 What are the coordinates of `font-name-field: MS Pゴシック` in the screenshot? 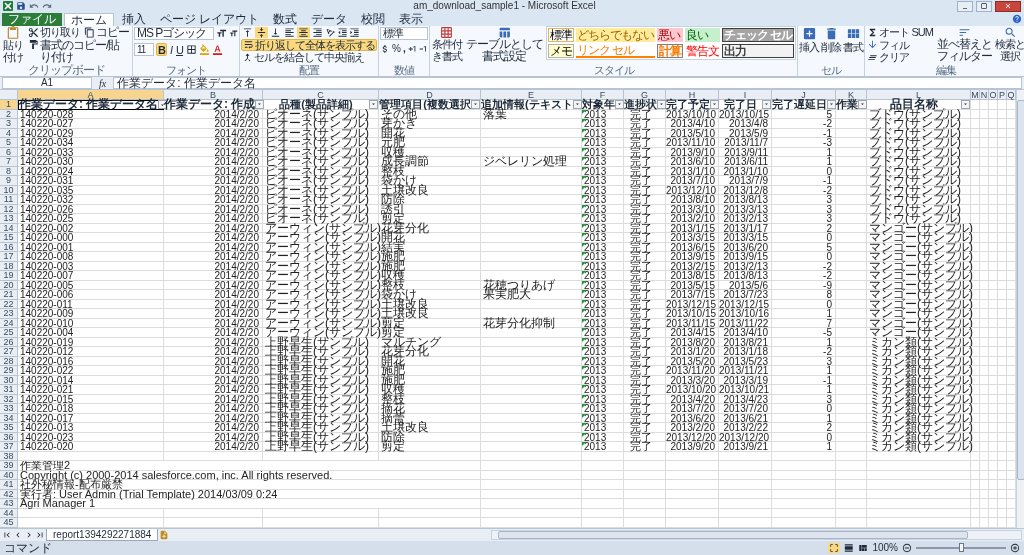 It's located at (174, 33).